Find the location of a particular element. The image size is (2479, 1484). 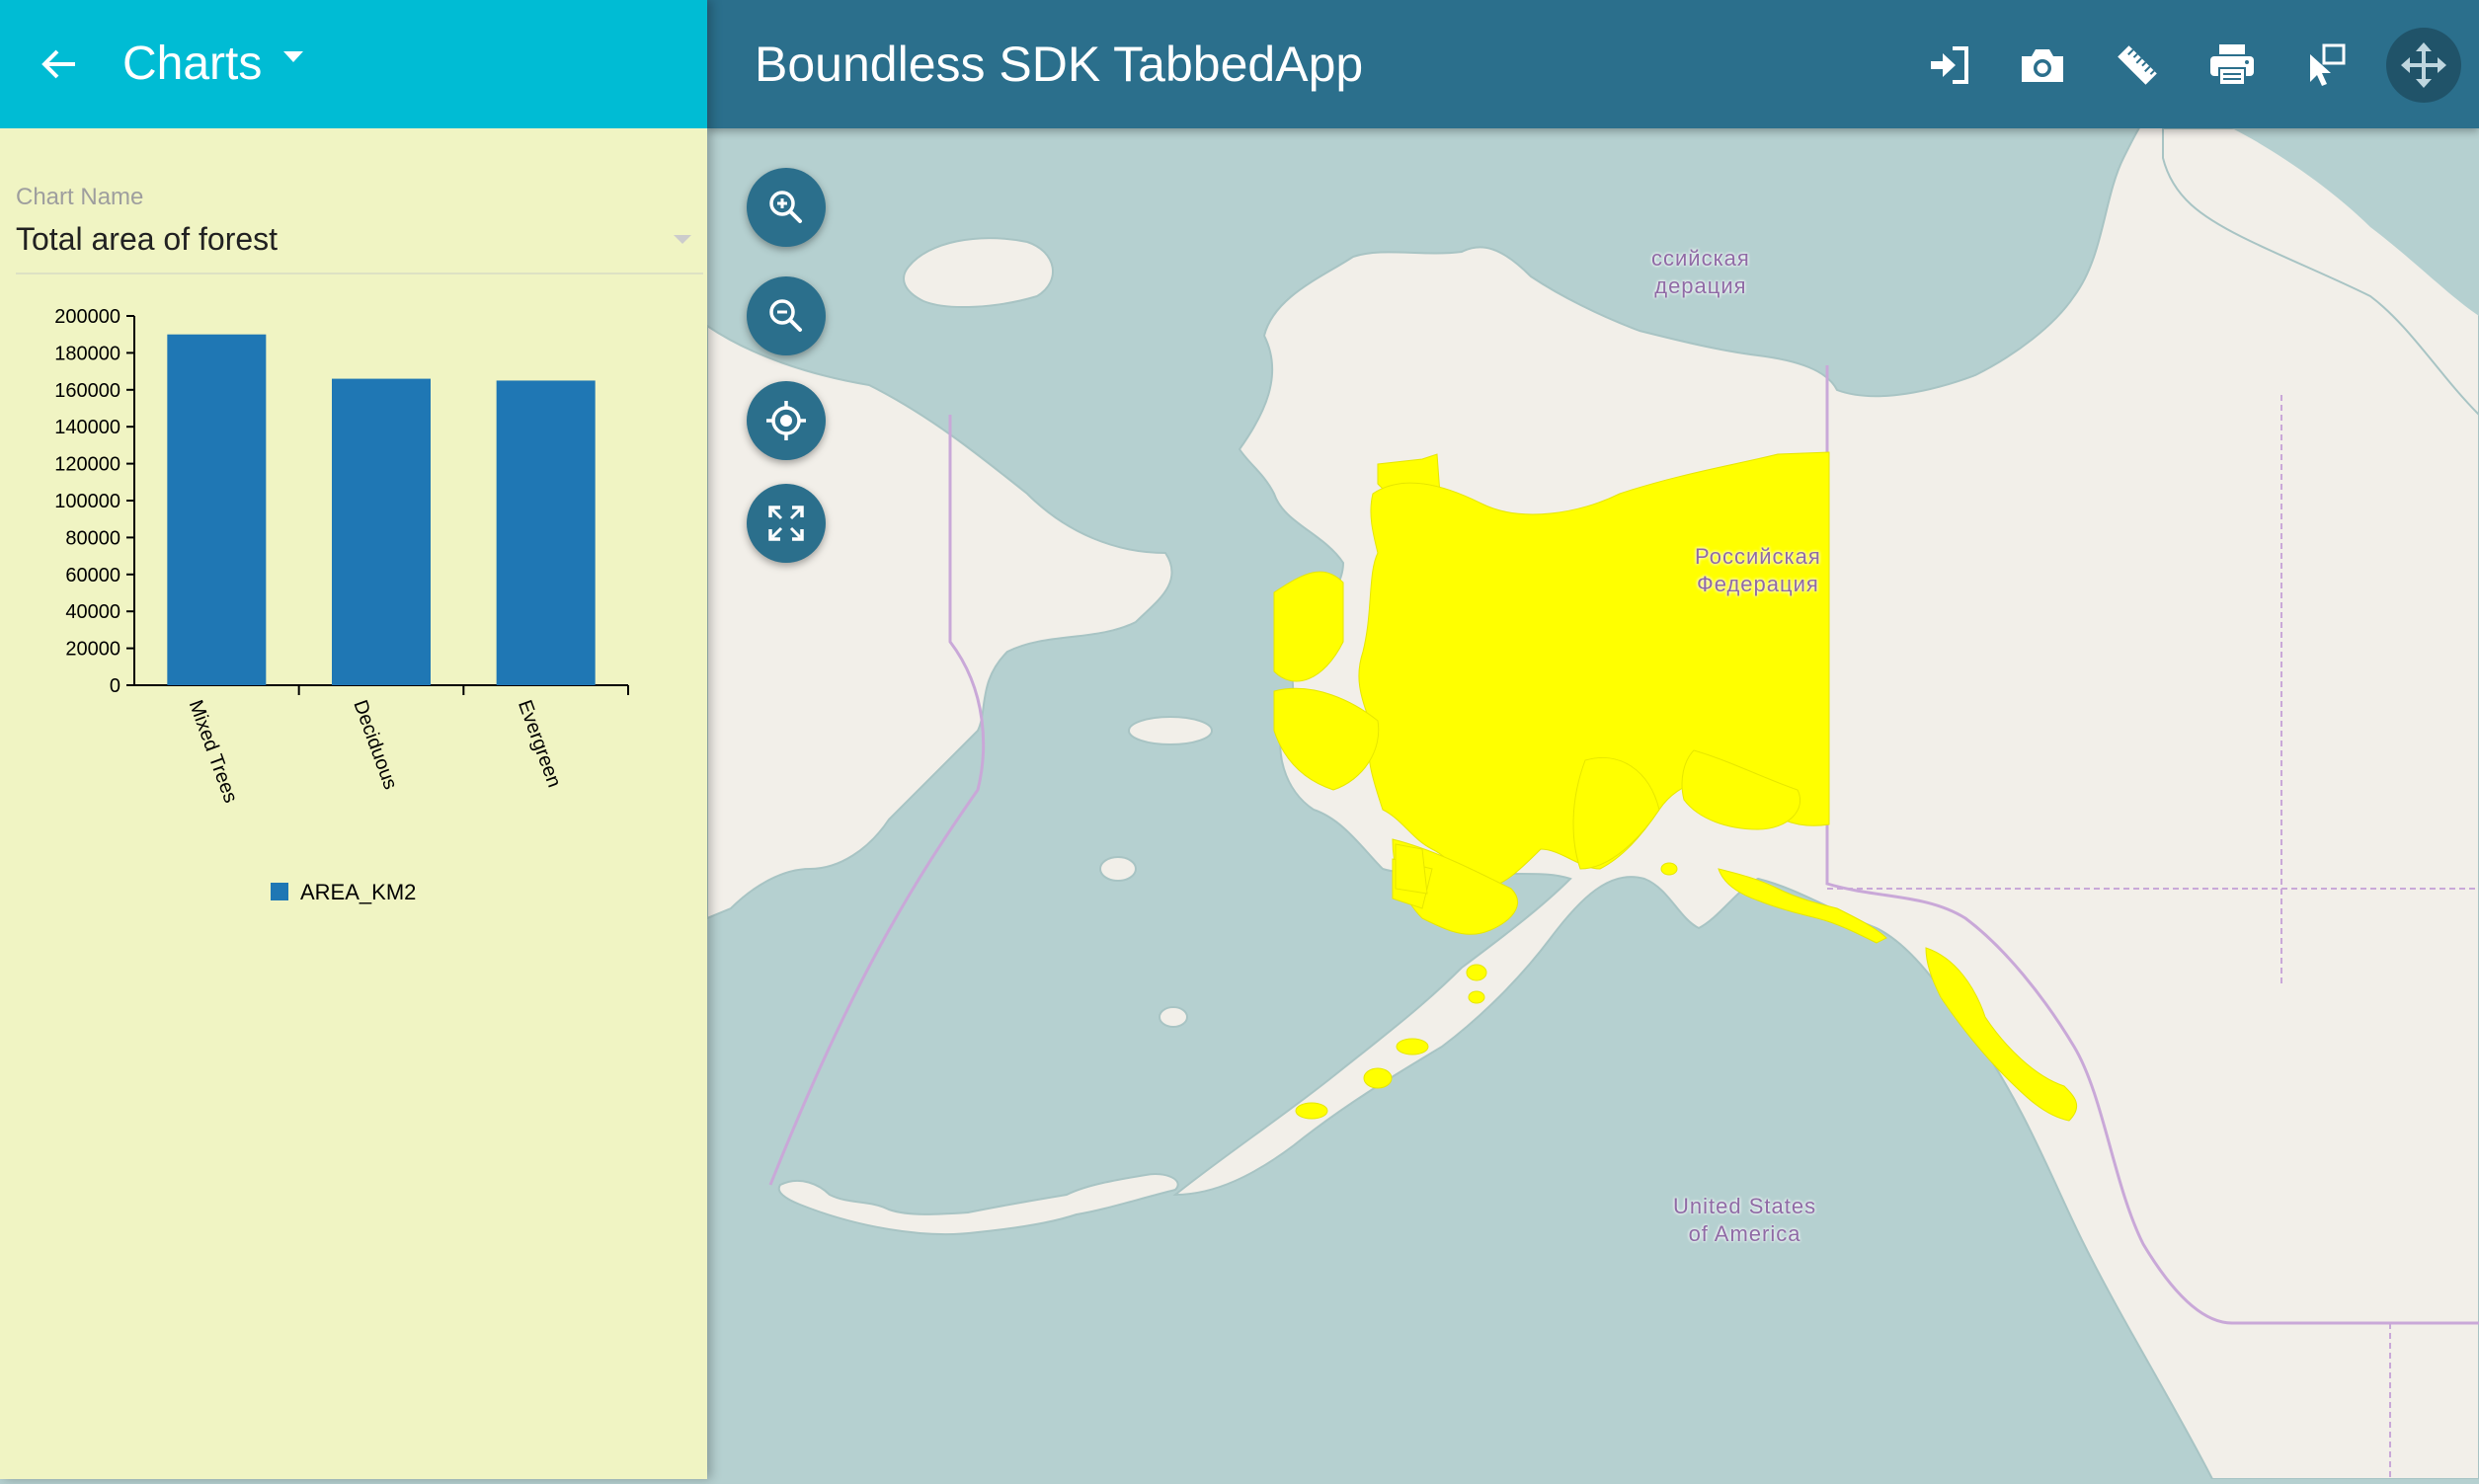

zoom-in-icon is located at coordinates (786, 207).